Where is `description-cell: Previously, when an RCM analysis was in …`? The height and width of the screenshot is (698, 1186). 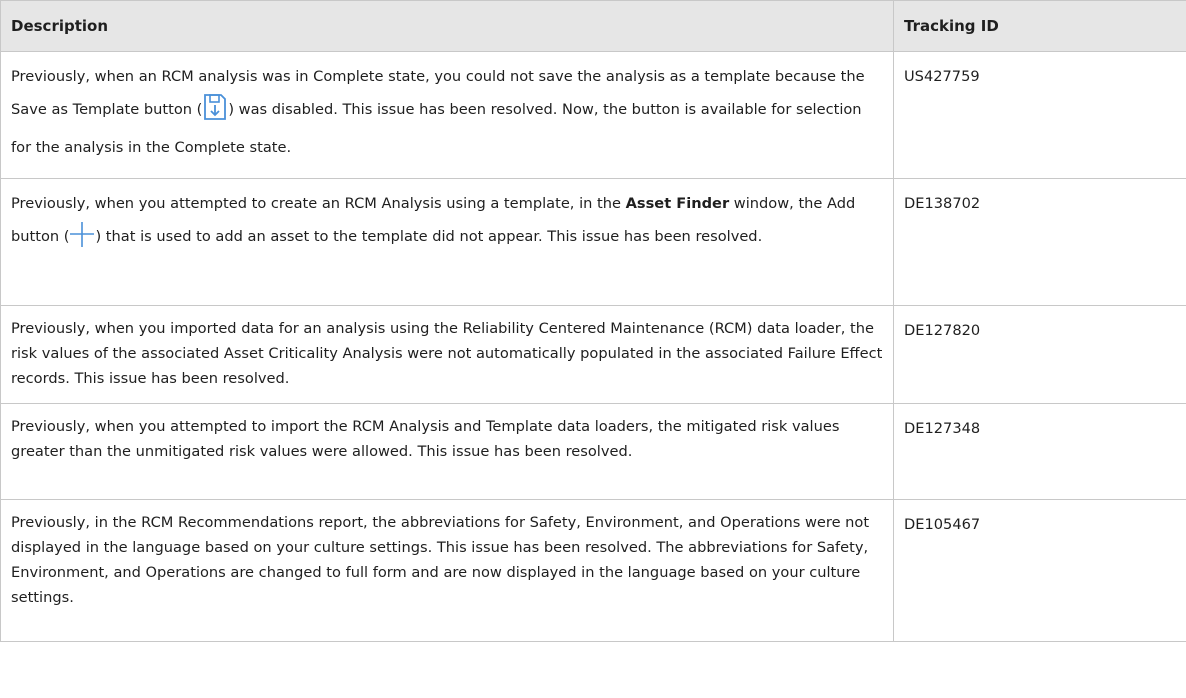
description-cell: Previously, when an RCM analysis was in … is located at coordinates (447, 115).